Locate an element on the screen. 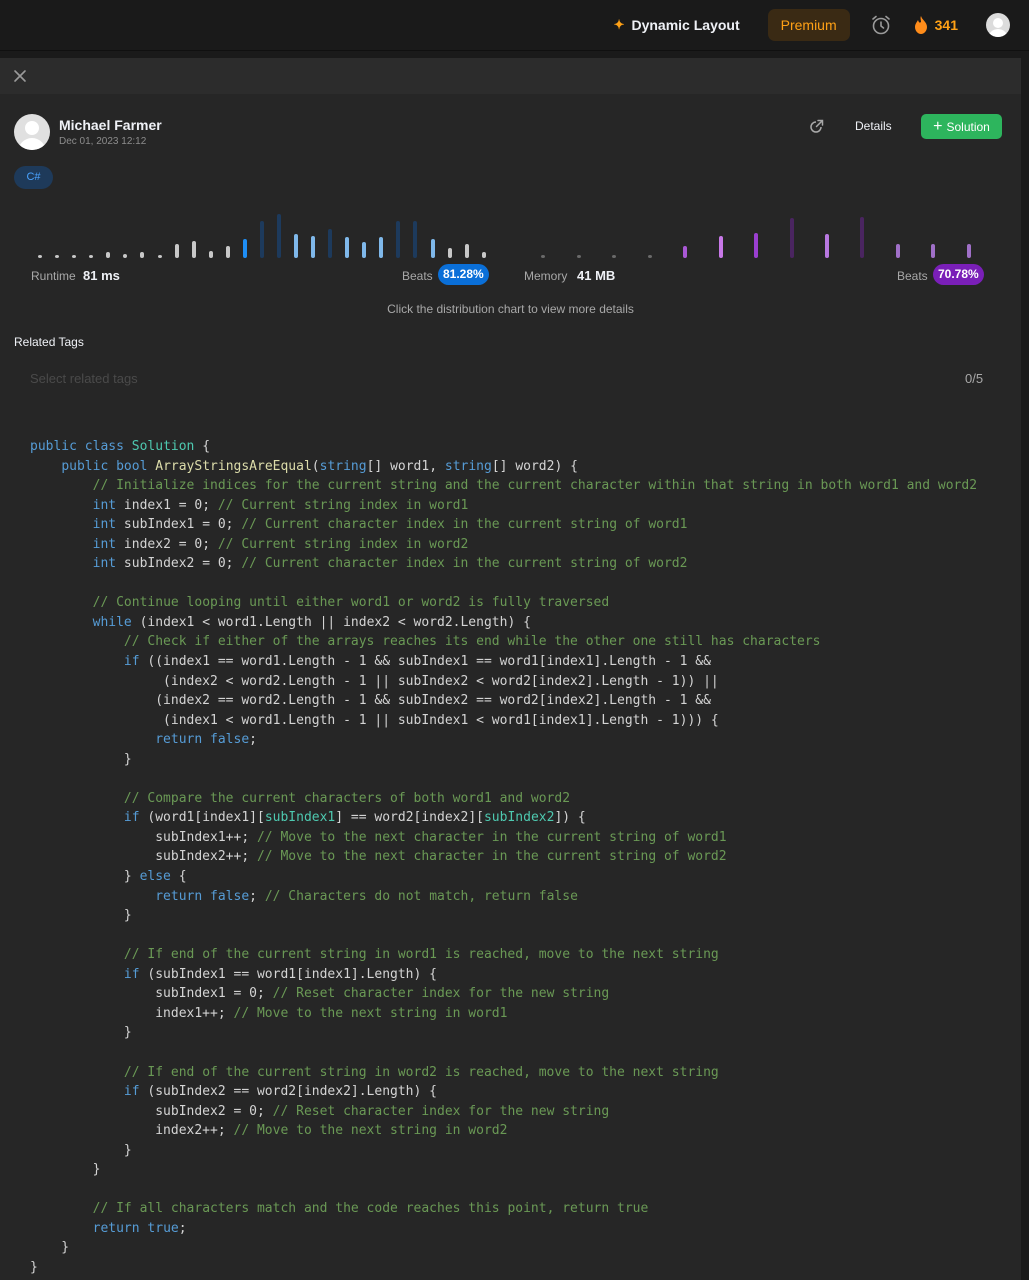 Image resolution: width=1029 pixels, height=1280 pixels. code-token: { is located at coordinates (178, 877).